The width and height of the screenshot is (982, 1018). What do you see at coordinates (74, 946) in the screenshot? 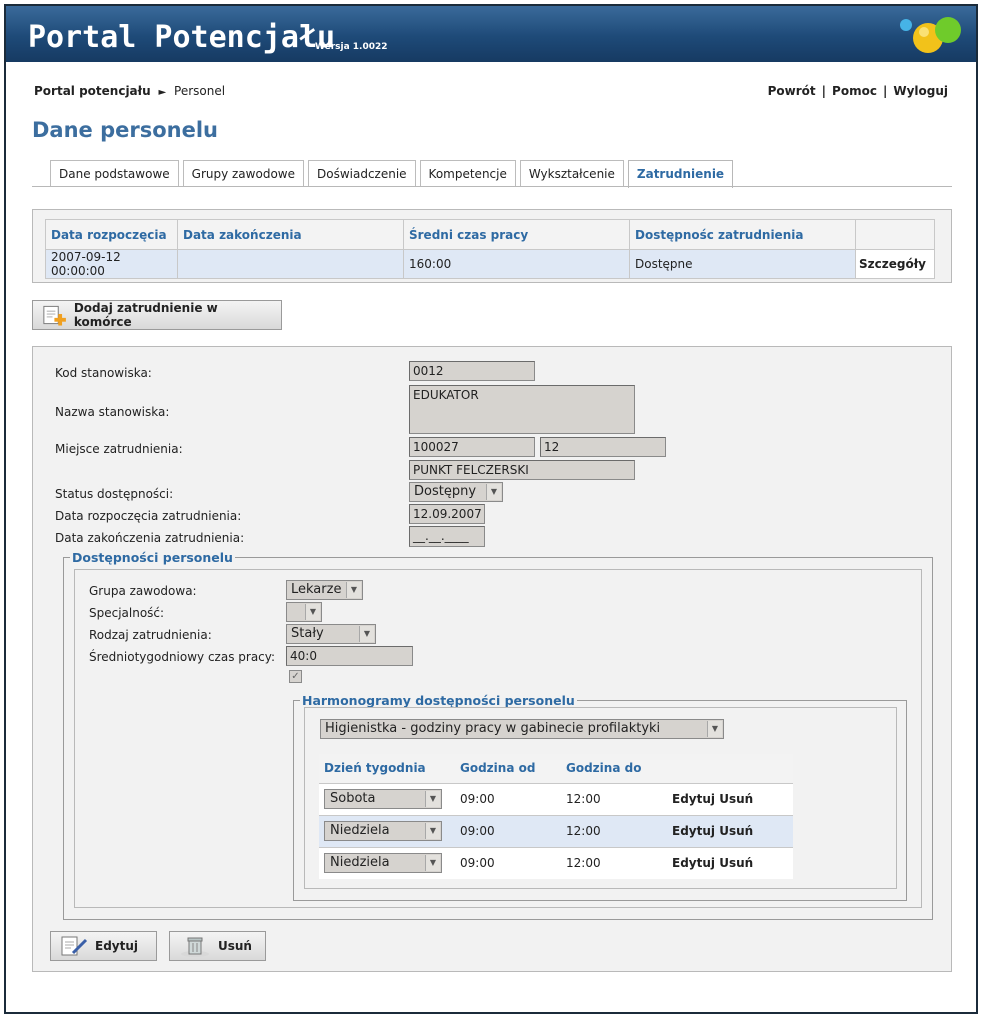
I see `edit-pencil-icon` at bounding box center [74, 946].